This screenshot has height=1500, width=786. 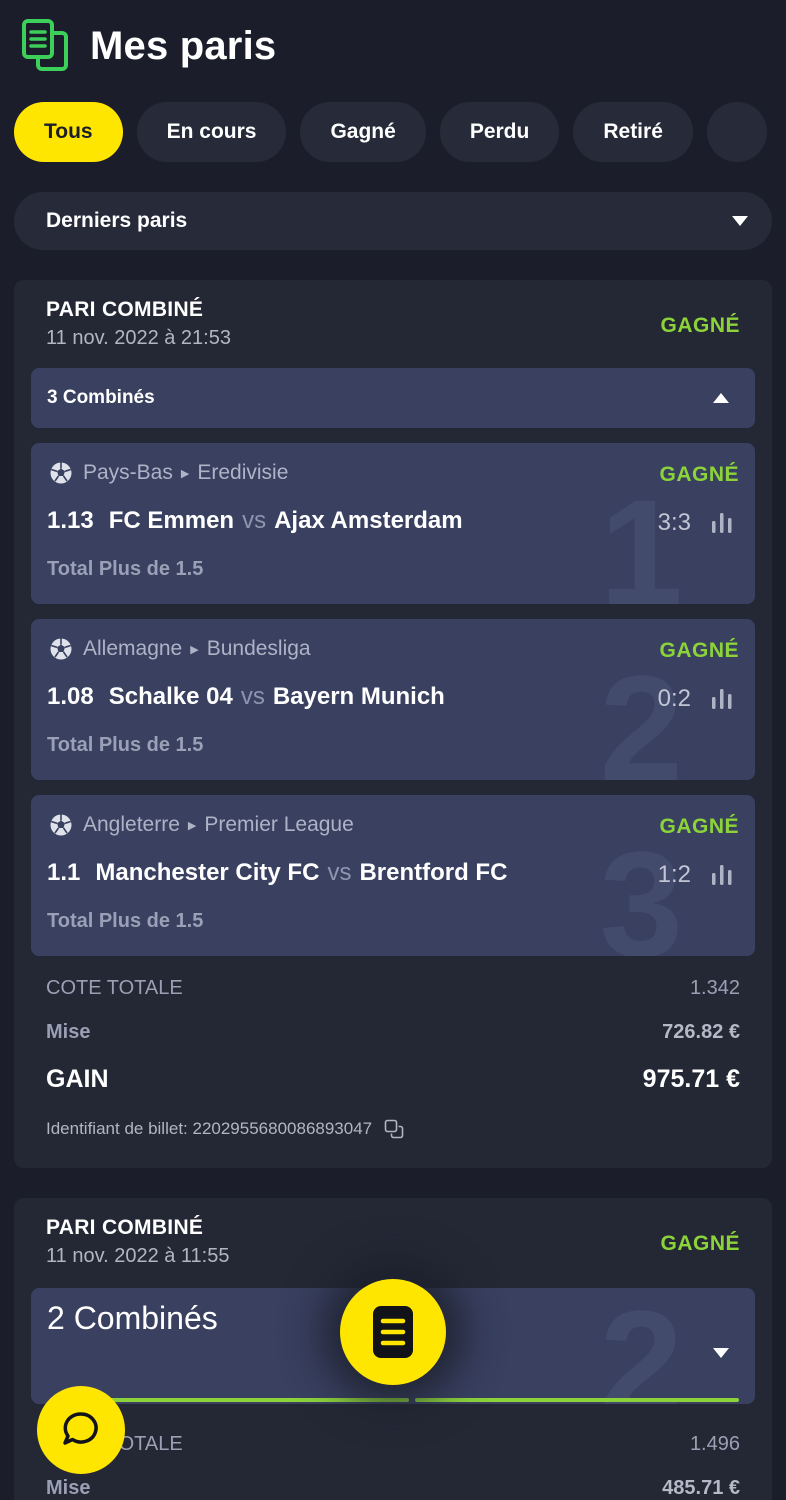 What do you see at coordinates (641, 712) in the screenshot?
I see `leg-number: 2` at bounding box center [641, 712].